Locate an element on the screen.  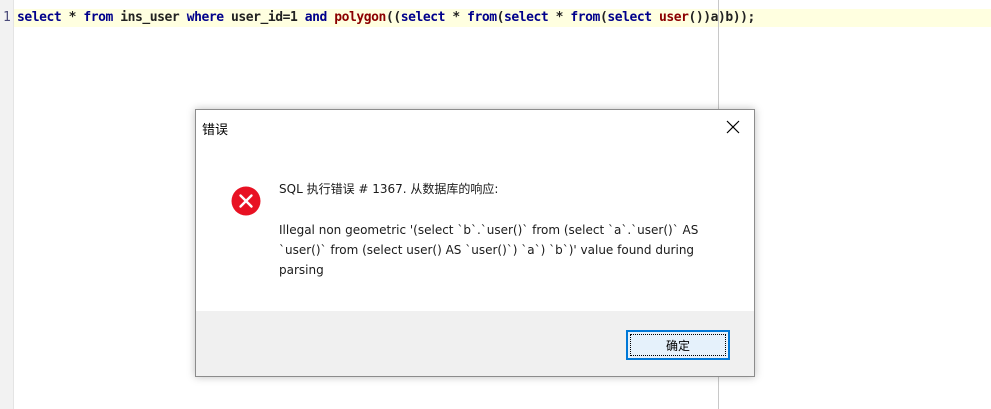
code-token-text: ( is located at coordinates (500, 17).